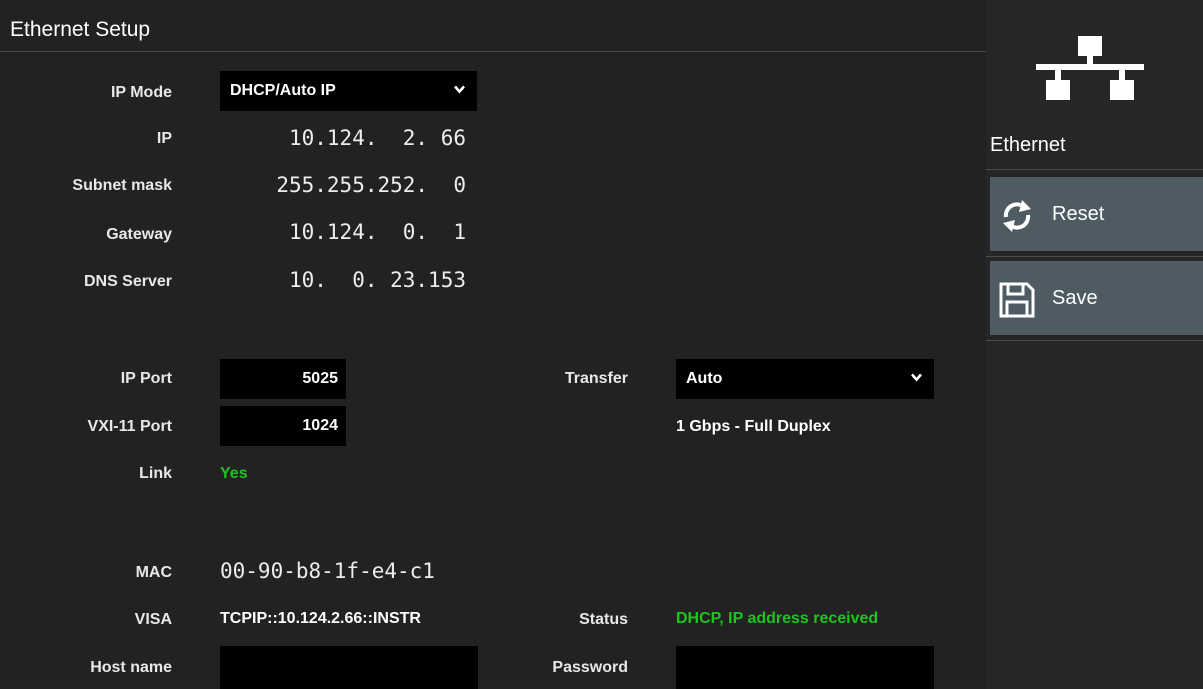 The width and height of the screenshot is (1203, 689). What do you see at coordinates (1017, 216) in the screenshot?
I see `reset-icon` at bounding box center [1017, 216].